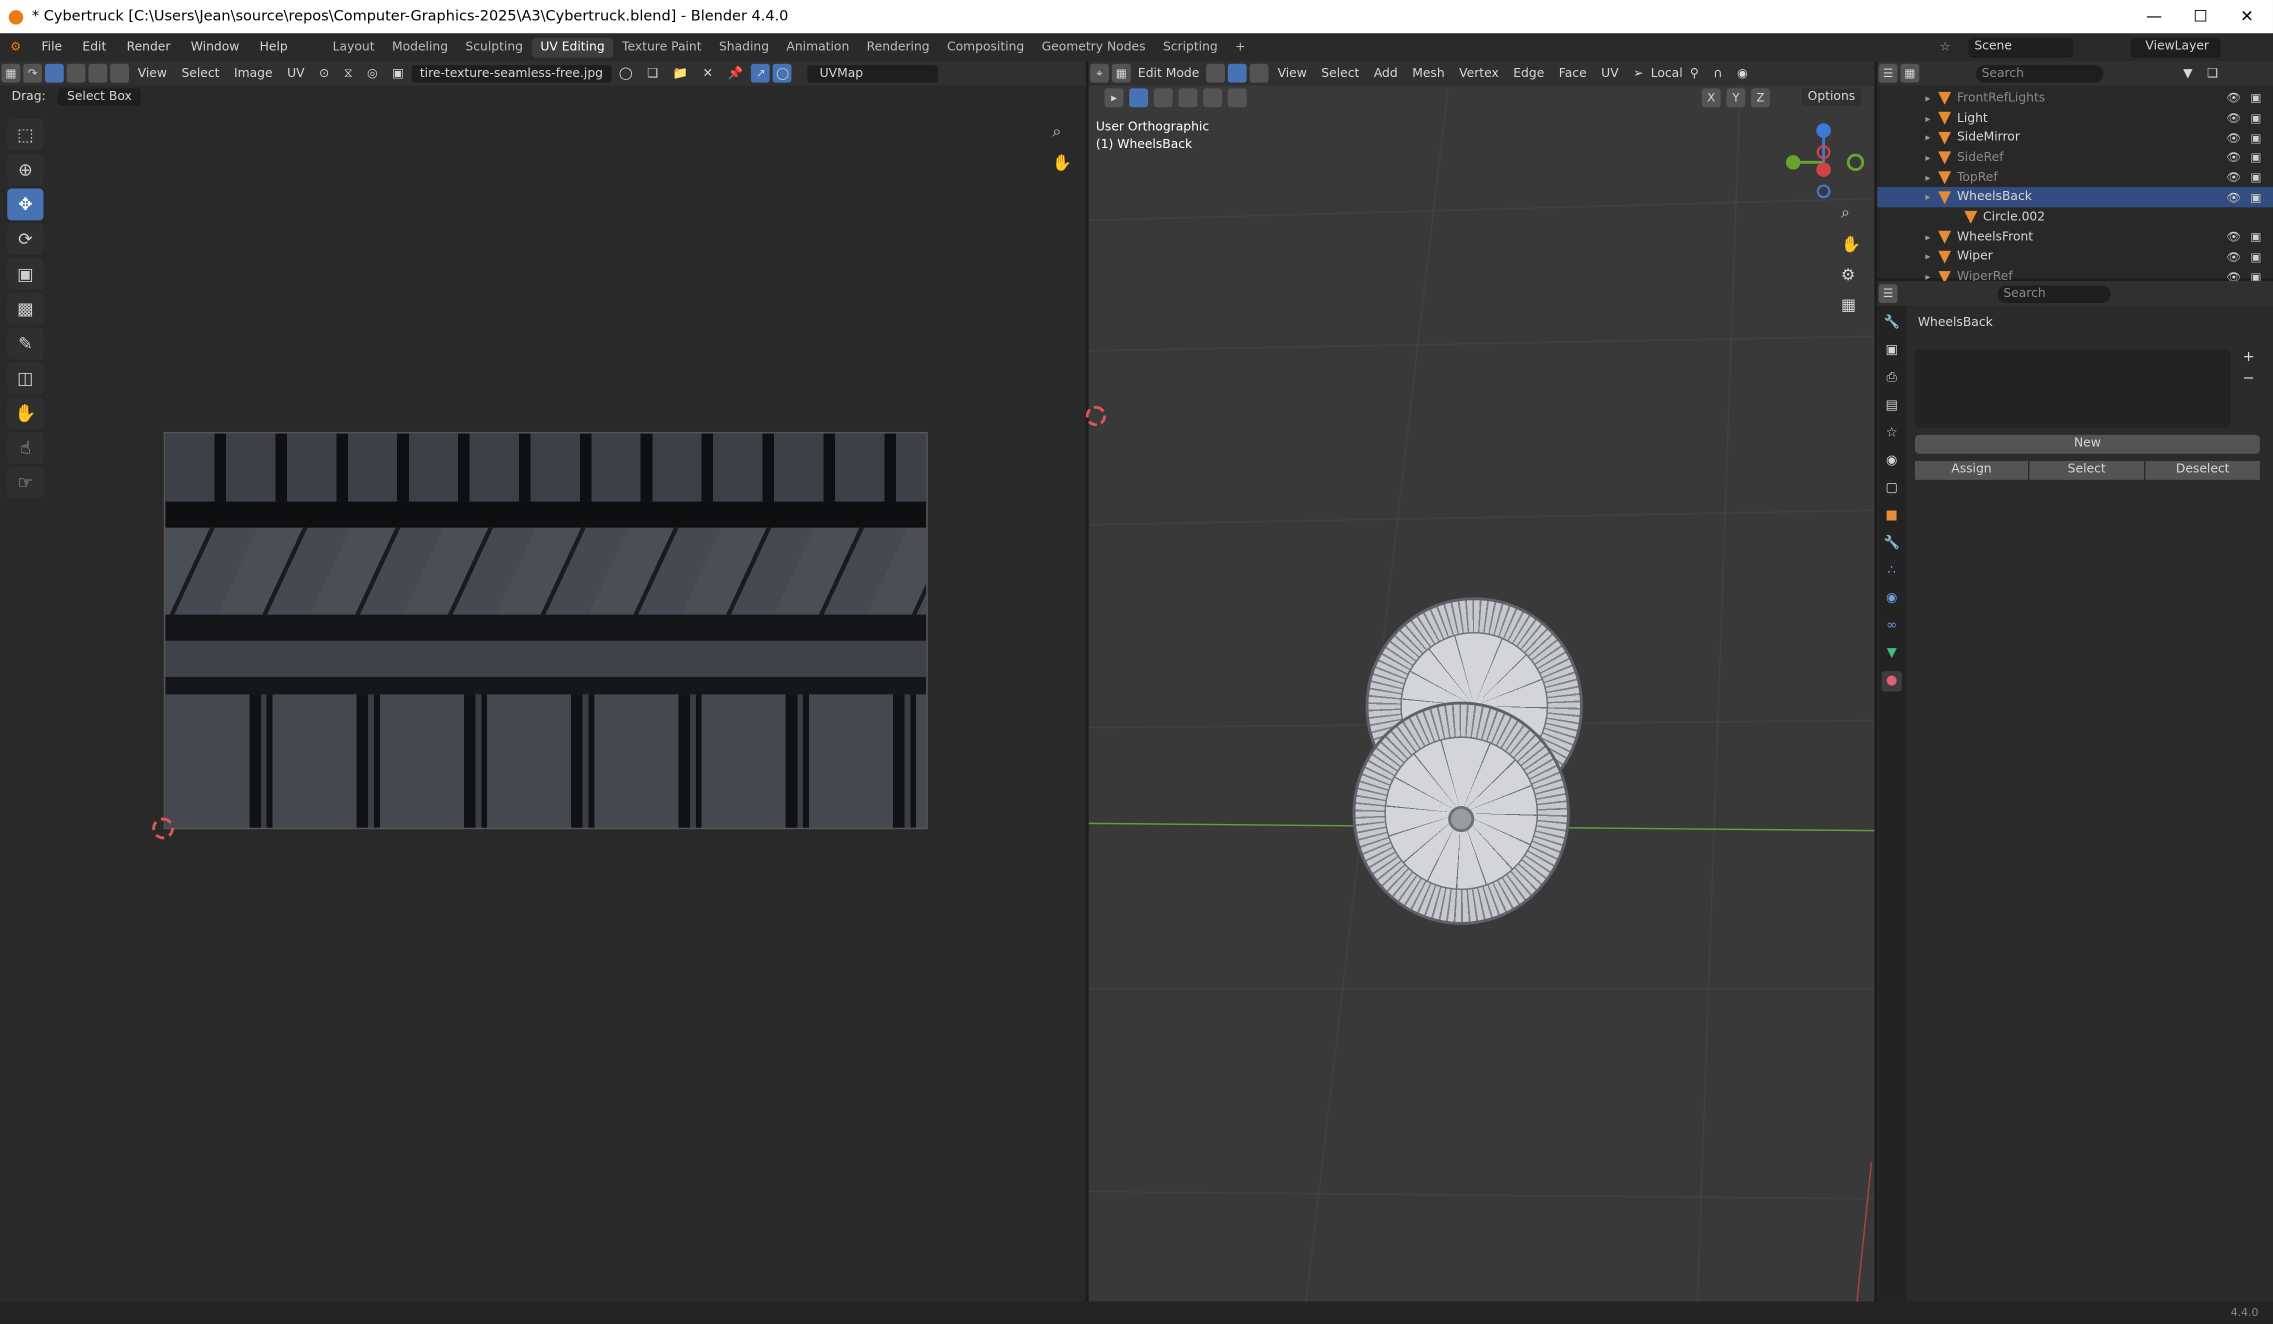 The image size is (2273, 1324). What do you see at coordinates (215, 47) in the screenshot?
I see `menu-window: Window` at bounding box center [215, 47].